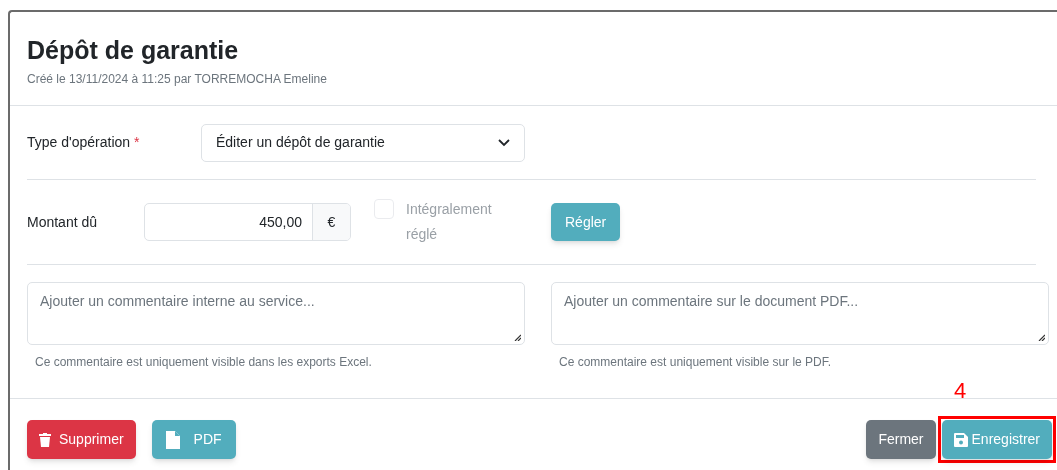  Describe the element at coordinates (177, 79) in the screenshot. I see `modal-subtitle: Créé le 13/11/2024 à 11:25 par TORREMOCHA Emeline` at that location.